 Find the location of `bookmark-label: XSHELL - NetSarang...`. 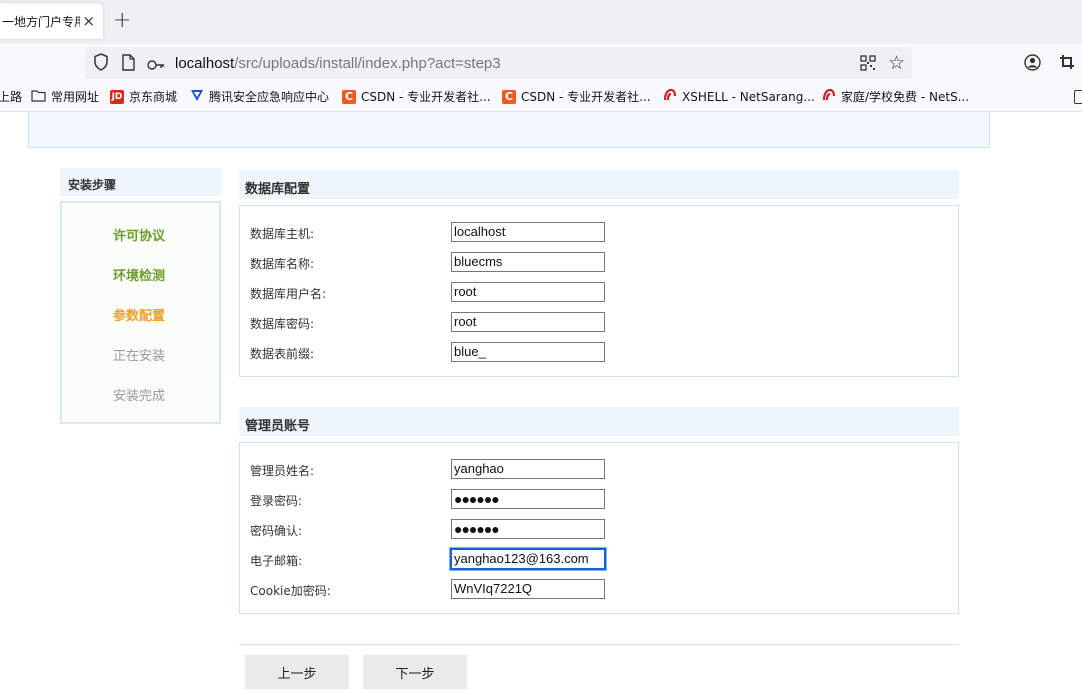

bookmark-label: XSHELL - NetSarang... is located at coordinates (748, 96).